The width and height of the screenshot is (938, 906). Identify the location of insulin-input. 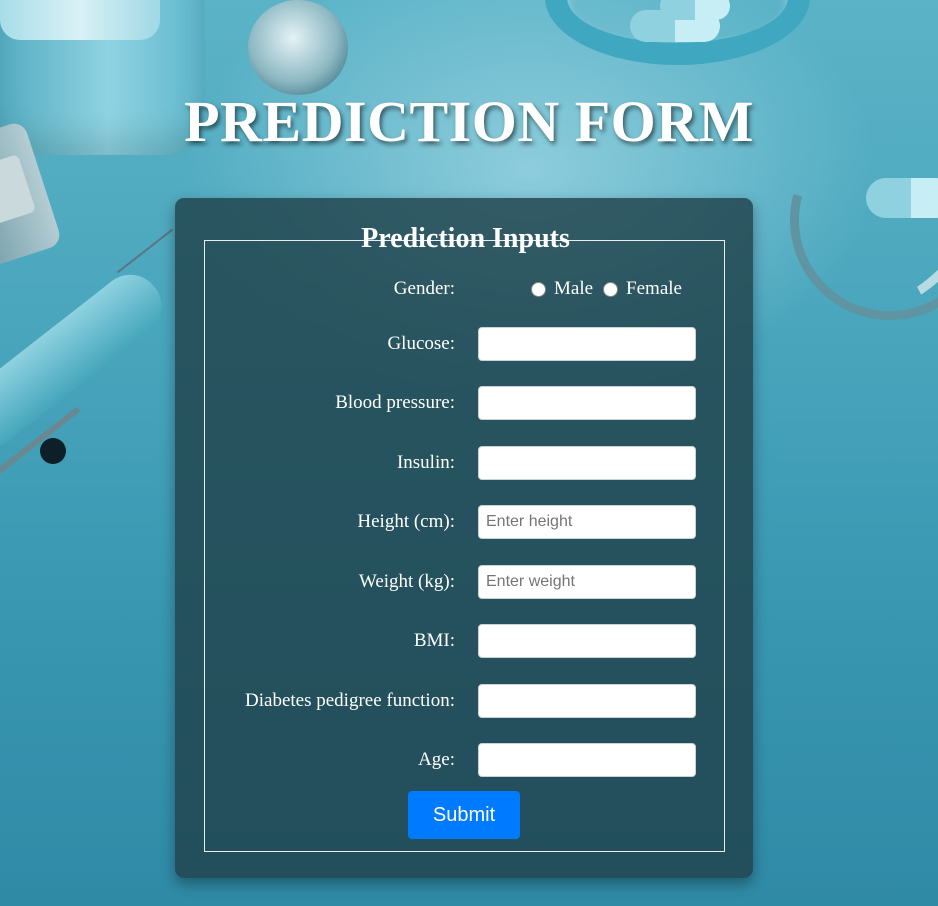
(587, 463).